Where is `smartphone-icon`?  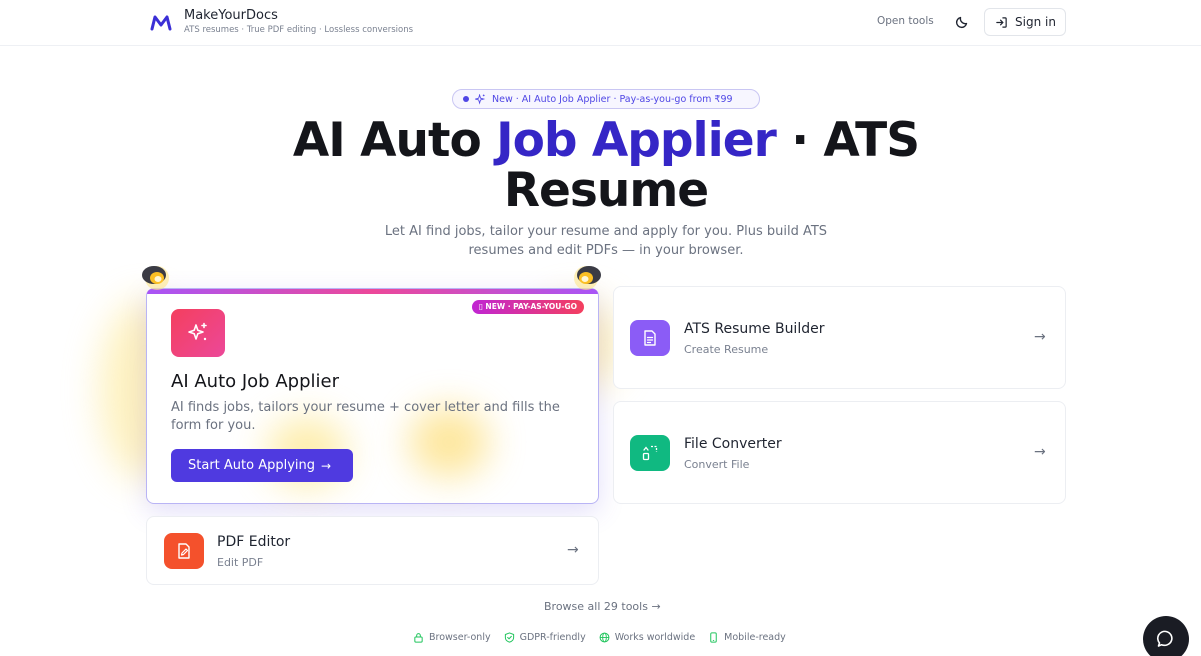 smartphone-icon is located at coordinates (713, 637).